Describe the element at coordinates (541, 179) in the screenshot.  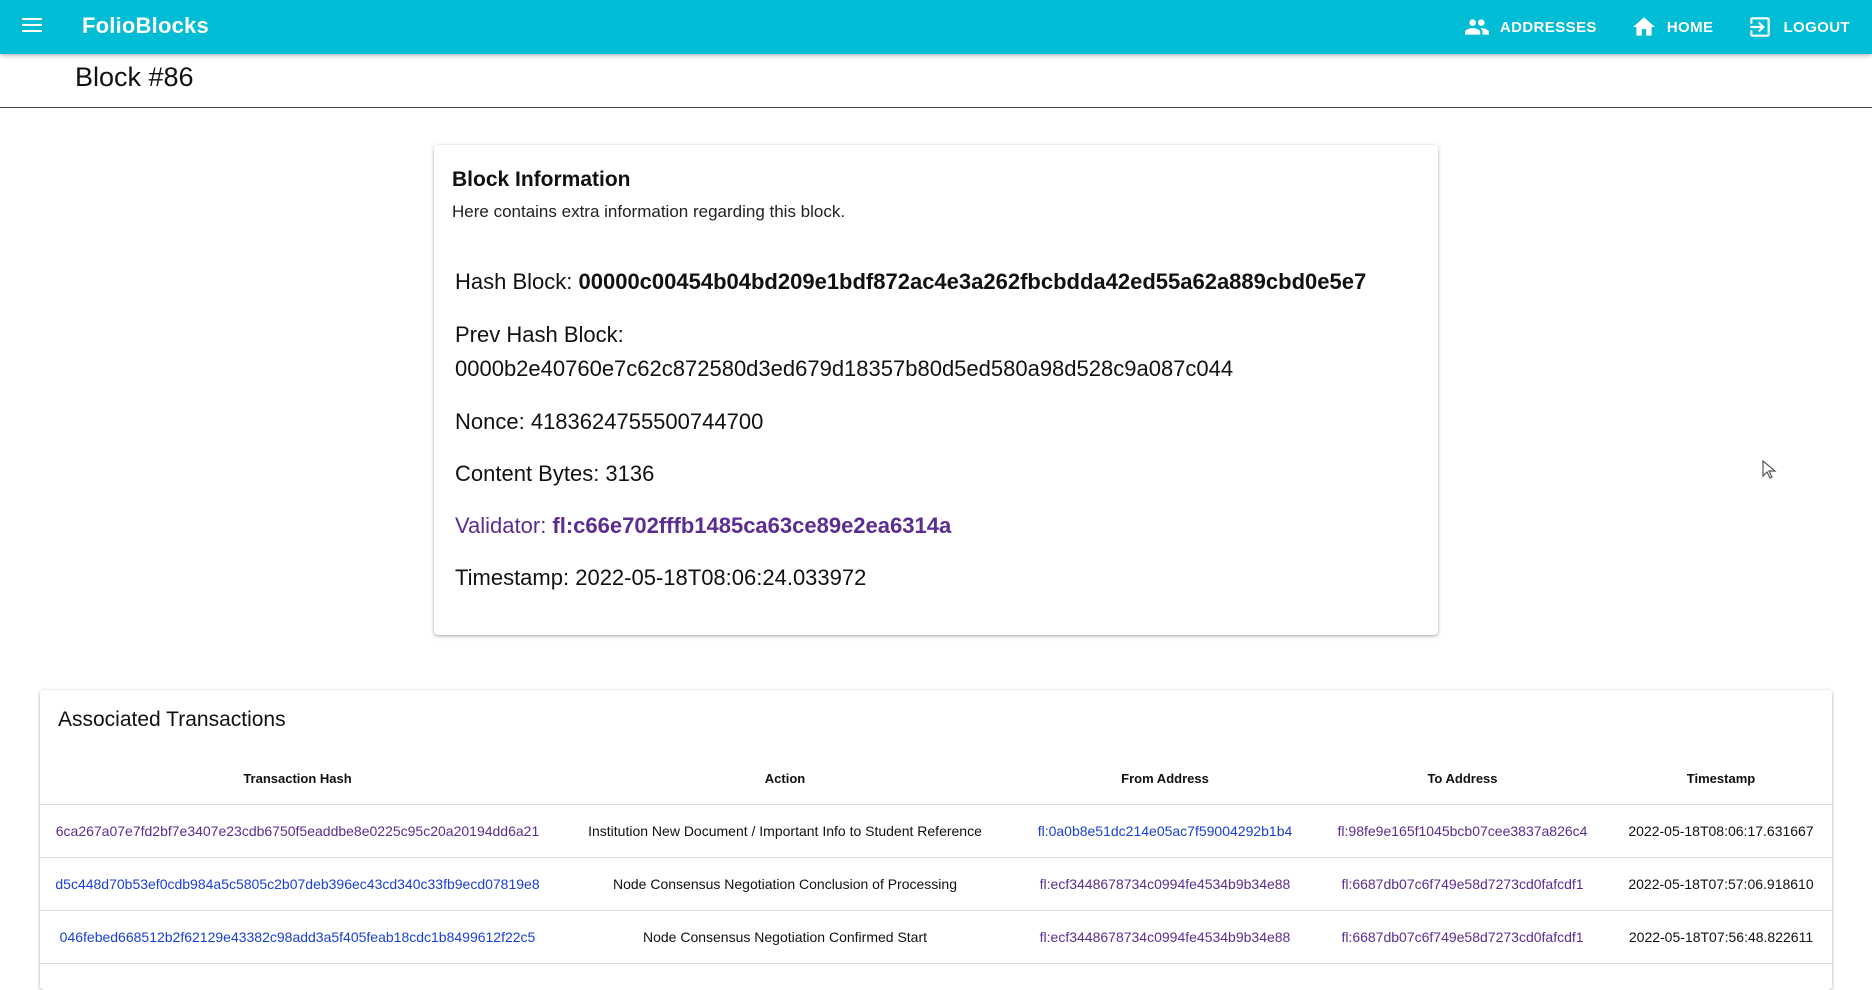
I see `block-info-title: Block Information` at that location.